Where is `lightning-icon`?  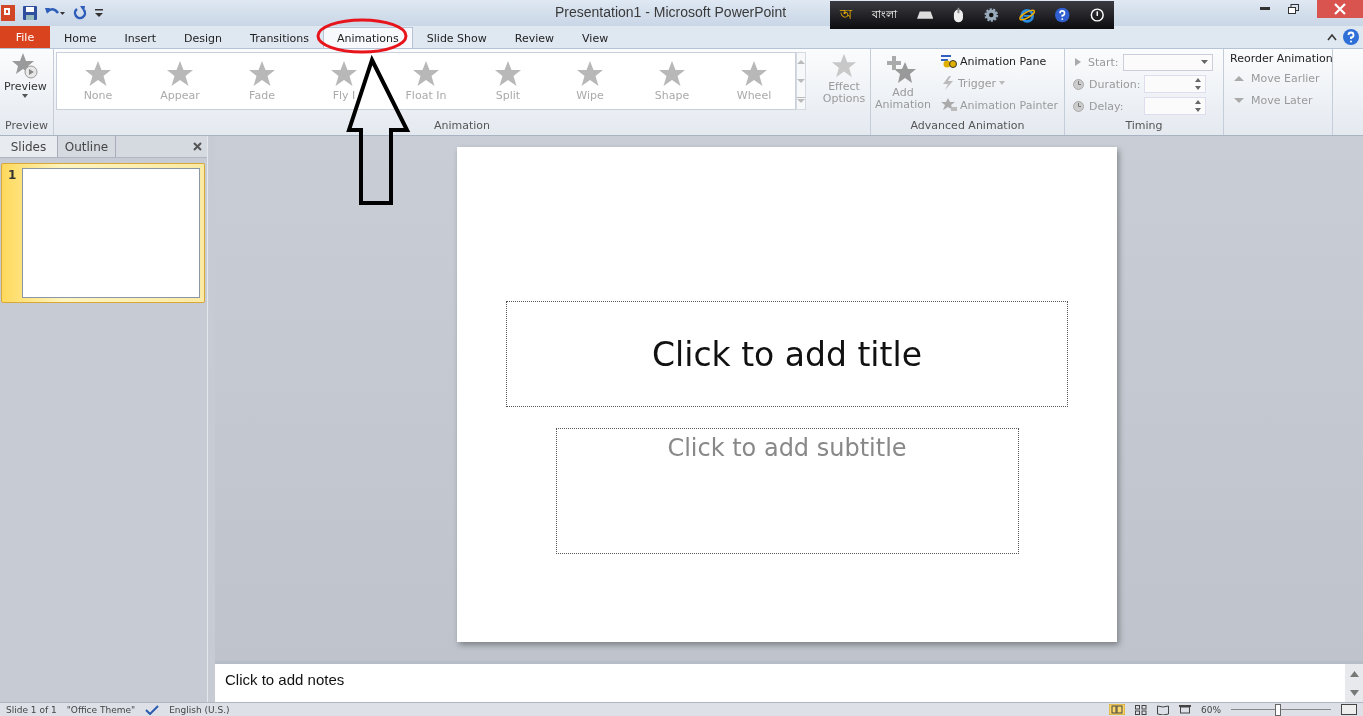 lightning-icon is located at coordinates (948, 83).